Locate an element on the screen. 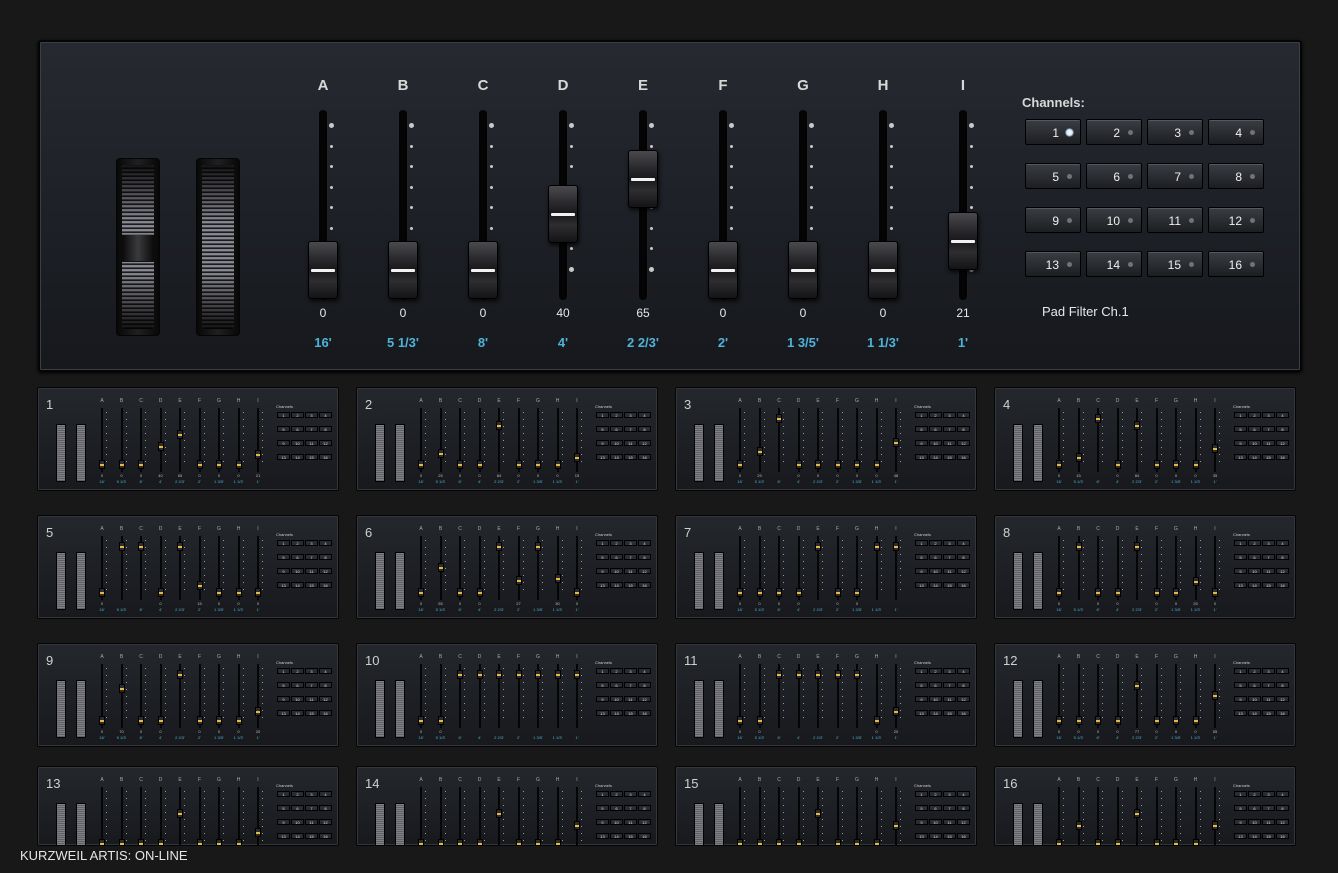 The height and width of the screenshot is (873, 1338). mini-handle-indicator is located at coordinates (876, 844).